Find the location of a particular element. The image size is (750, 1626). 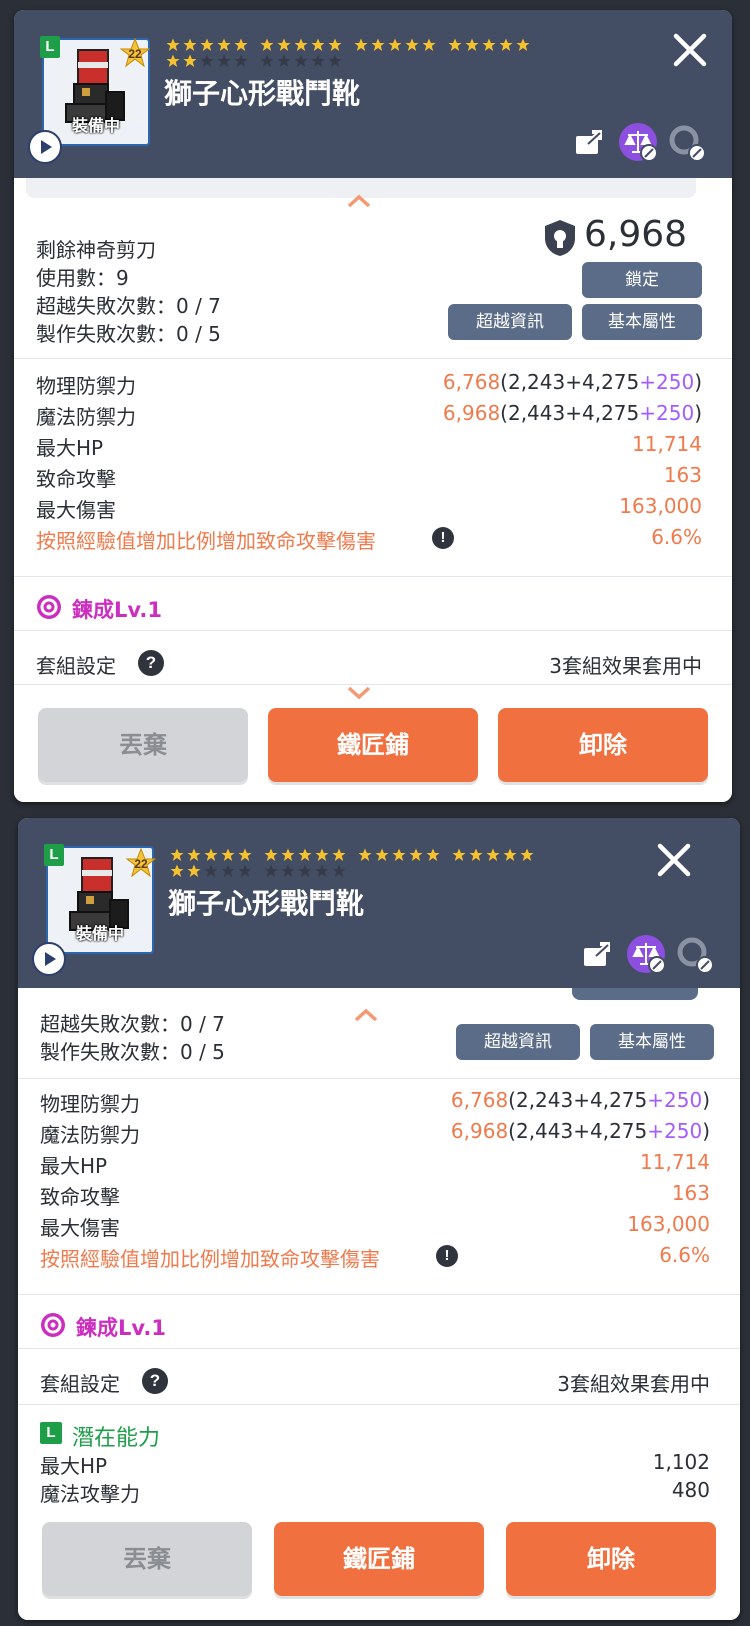

stat-total: 11,714 is located at coordinates (667, 444).